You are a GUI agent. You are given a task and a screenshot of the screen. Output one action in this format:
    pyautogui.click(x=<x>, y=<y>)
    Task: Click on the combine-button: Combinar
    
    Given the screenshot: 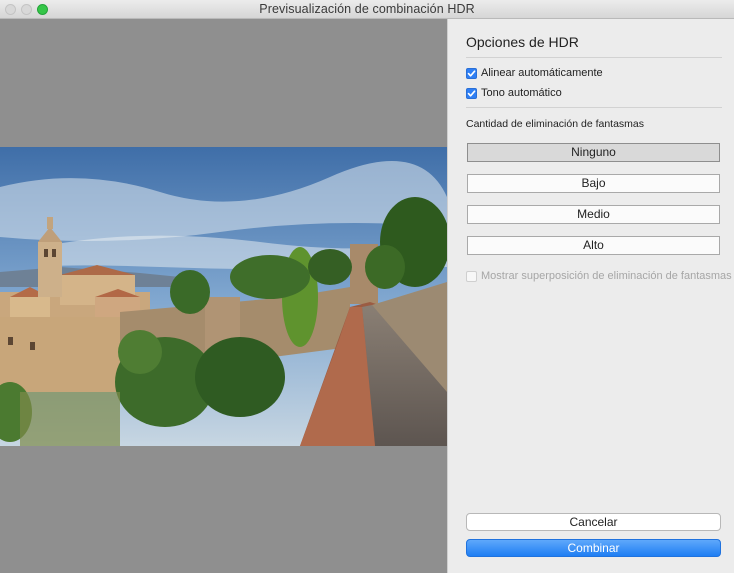 What is the action you would take?
    pyautogui.click(x=593, y=548)
    